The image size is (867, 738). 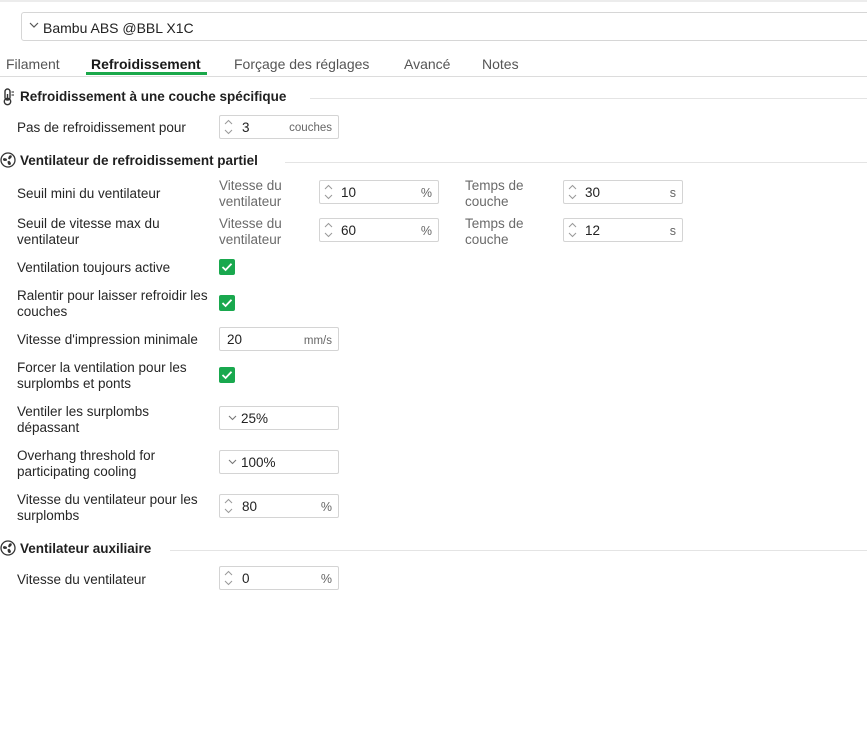 I want to click on max-fan-layer-time-label: Temps de couche, so click(x=494, y=231).